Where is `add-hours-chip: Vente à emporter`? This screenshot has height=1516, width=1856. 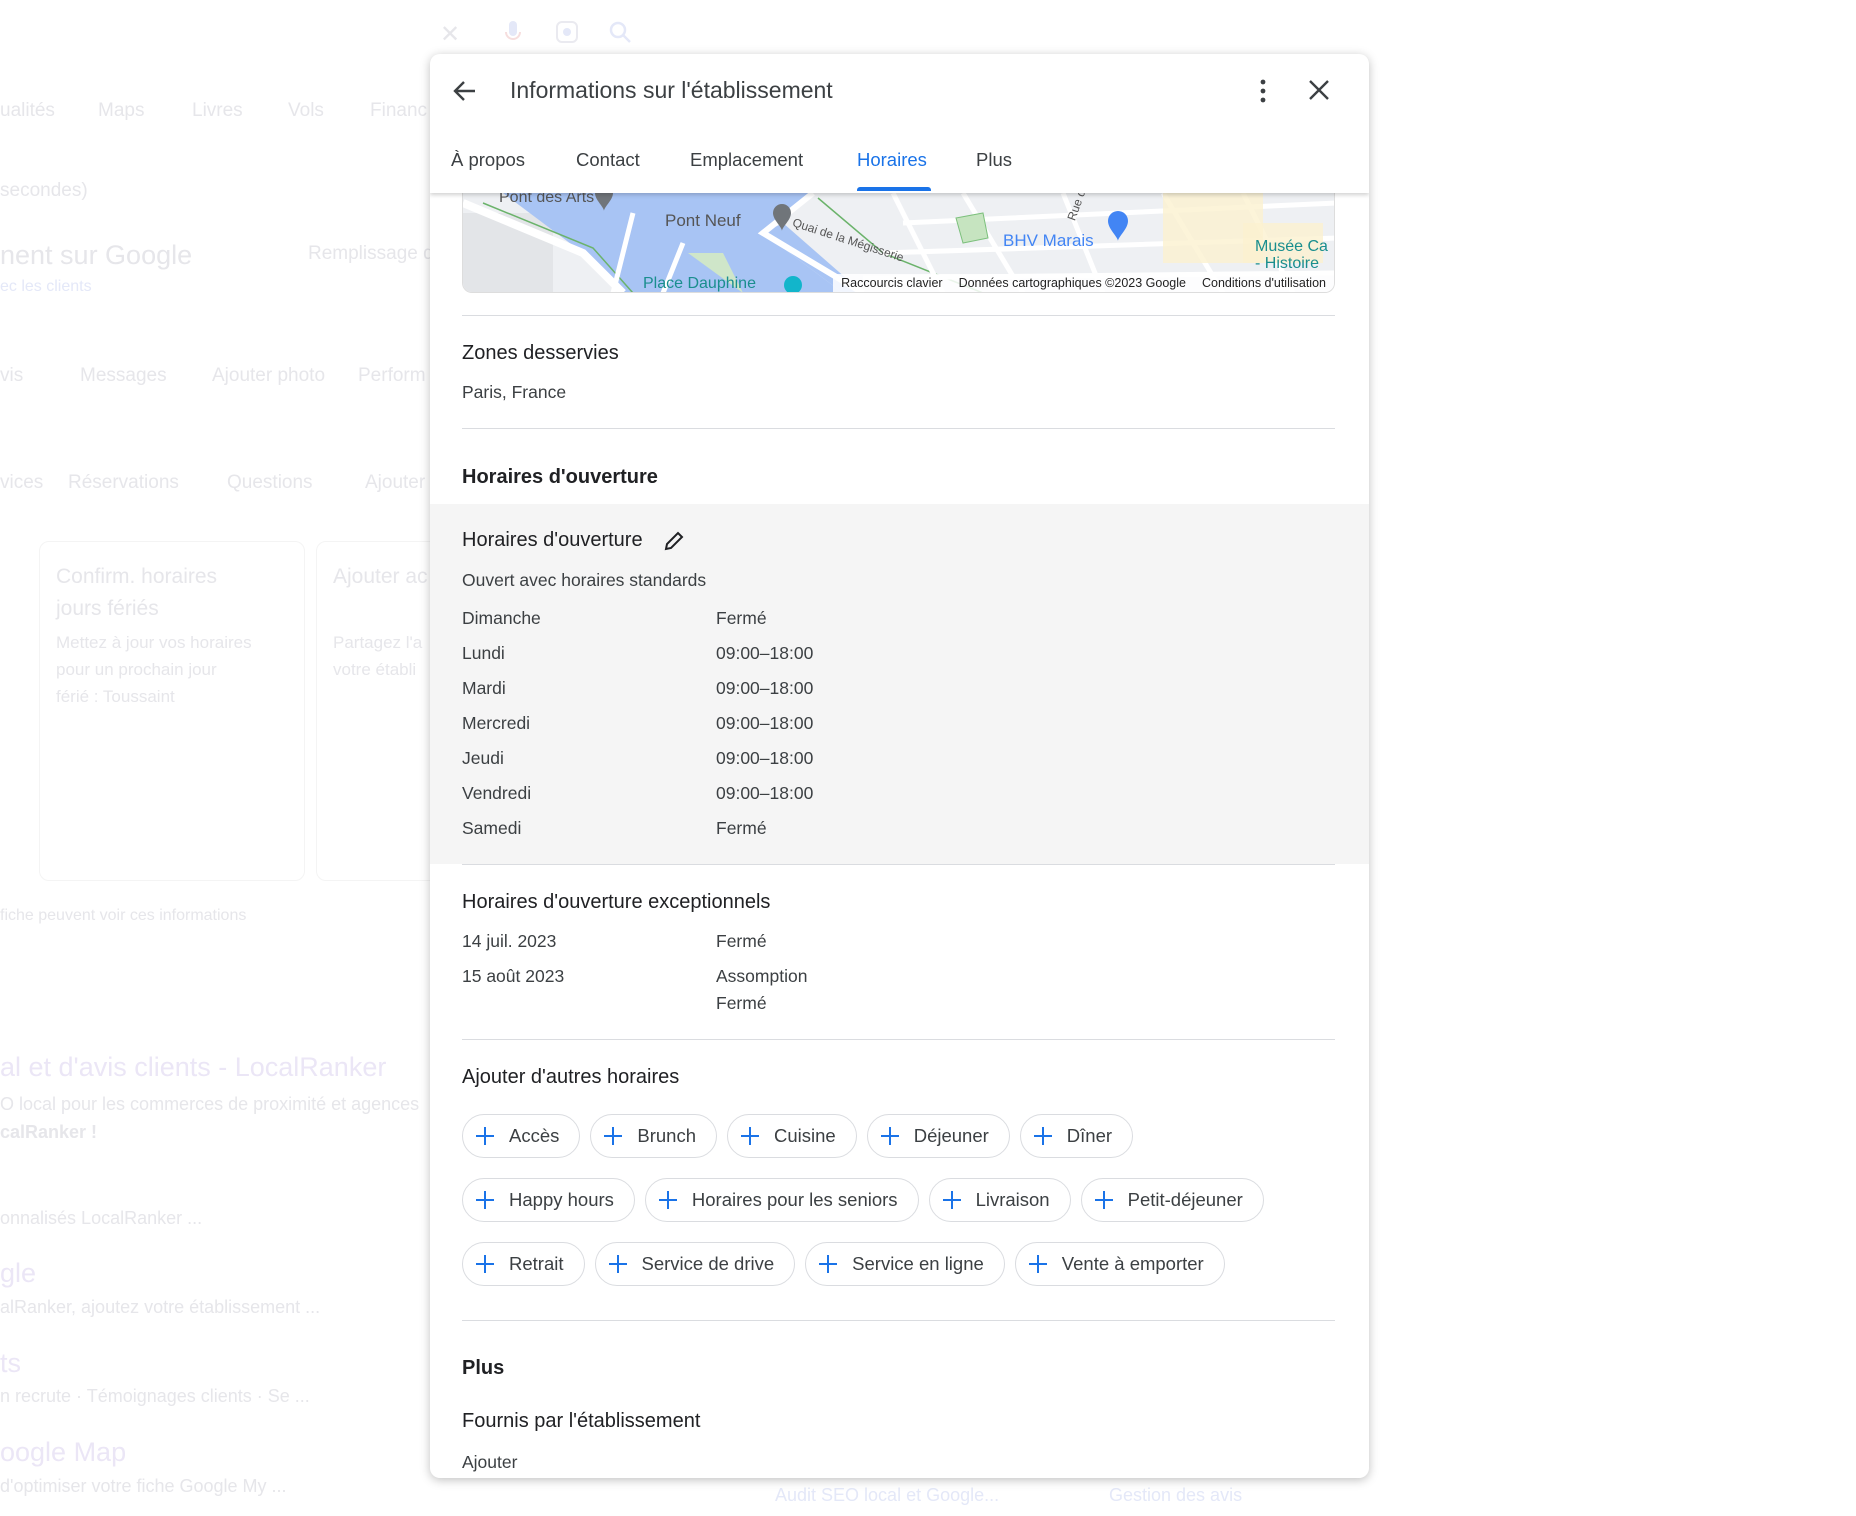
add-hours-chip: Vente à emporter is located at coordinates (1119, 1264).